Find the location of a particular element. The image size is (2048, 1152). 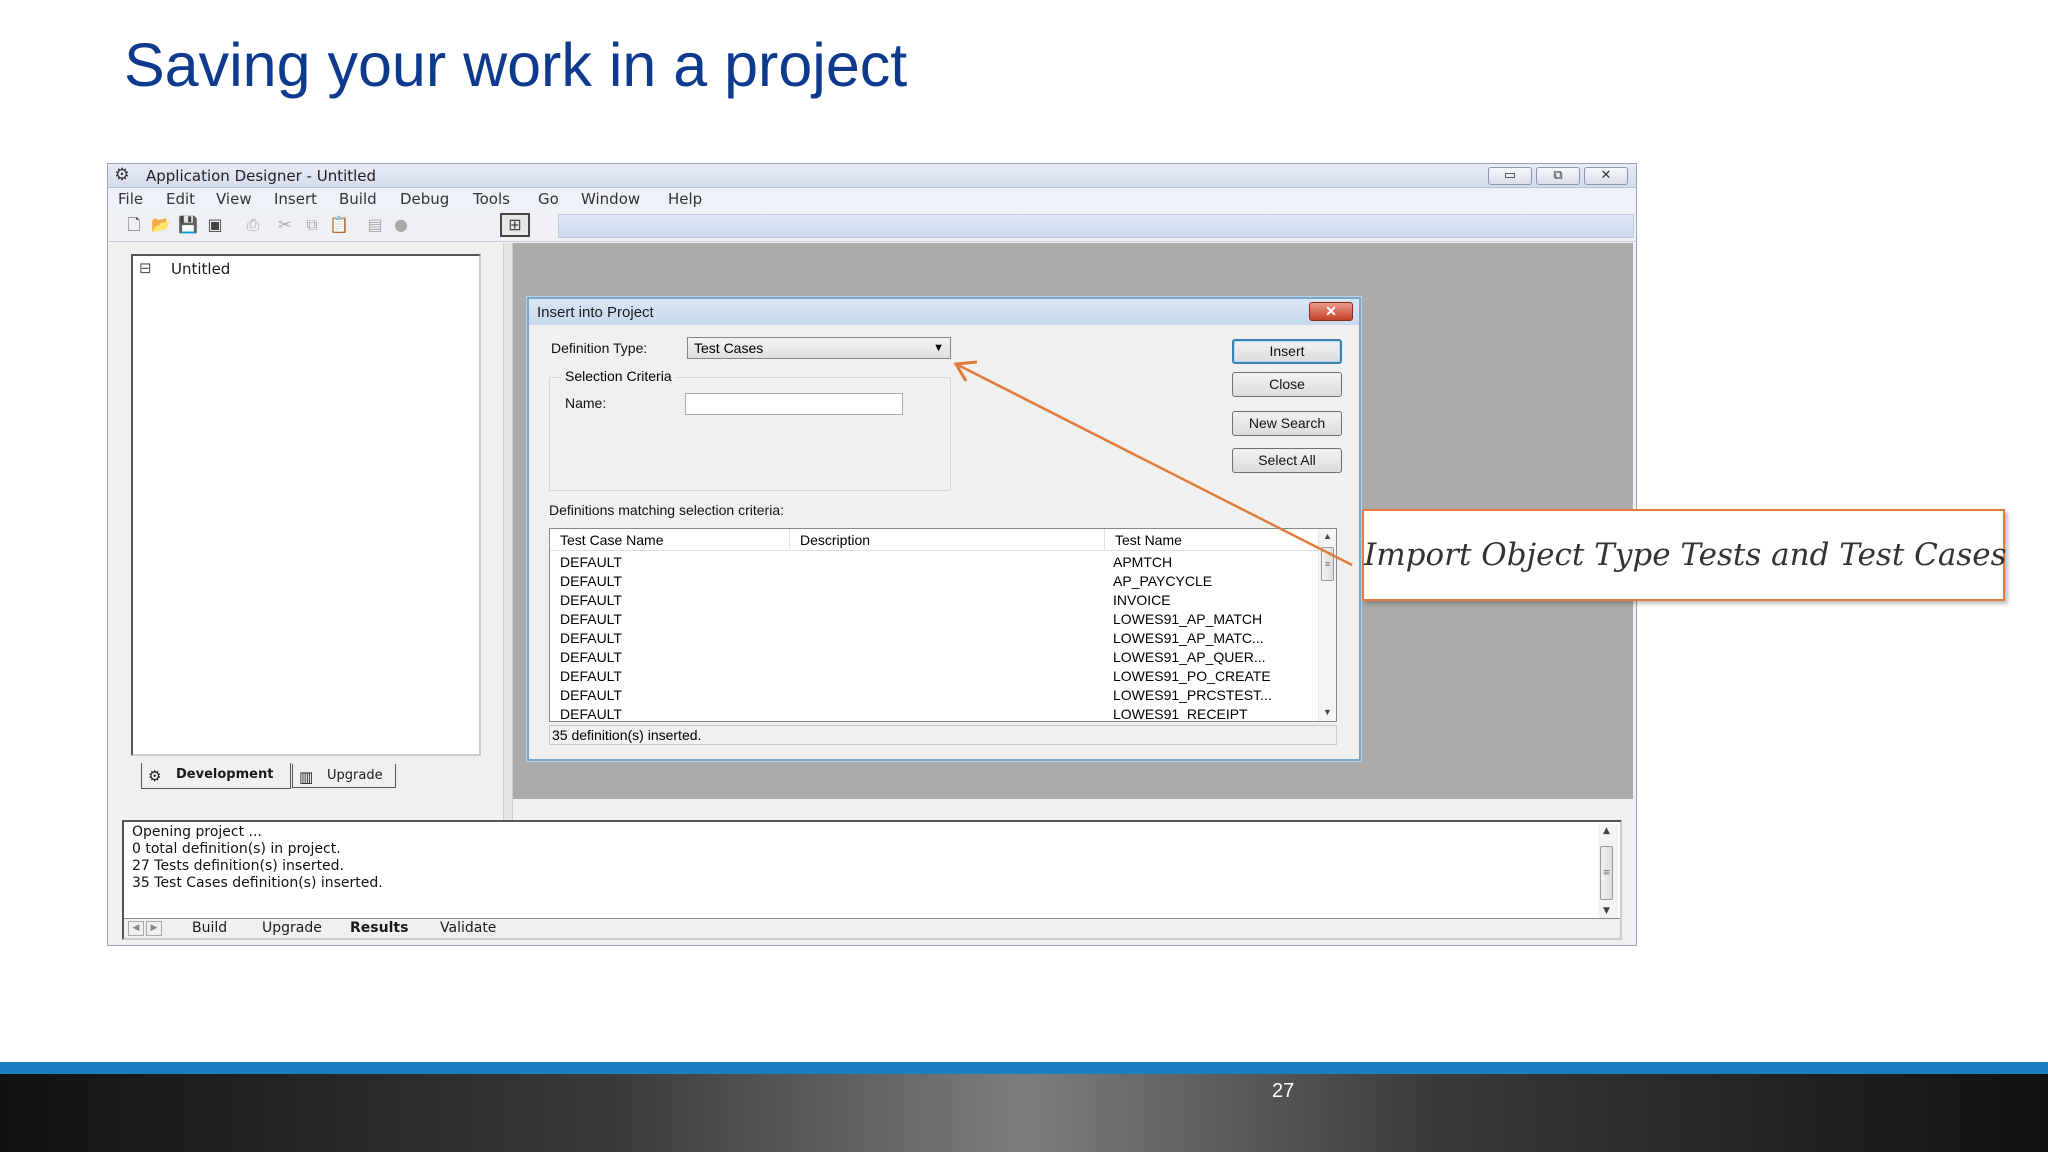

window-titlebar: ⚙ Application Designer - Untitled ▭ ⧉ ✕ is located at coordinates (872, 176).